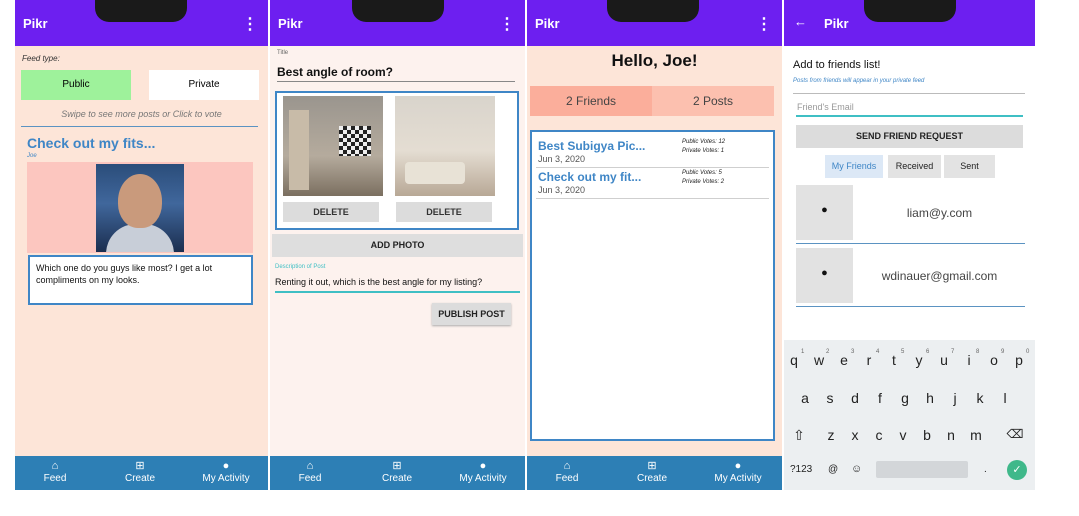 The height and width of the screenshot is (516, 1079). Describe the element at coordinates (927, 435) in the screenshot. I see `key-b: b` at that location.